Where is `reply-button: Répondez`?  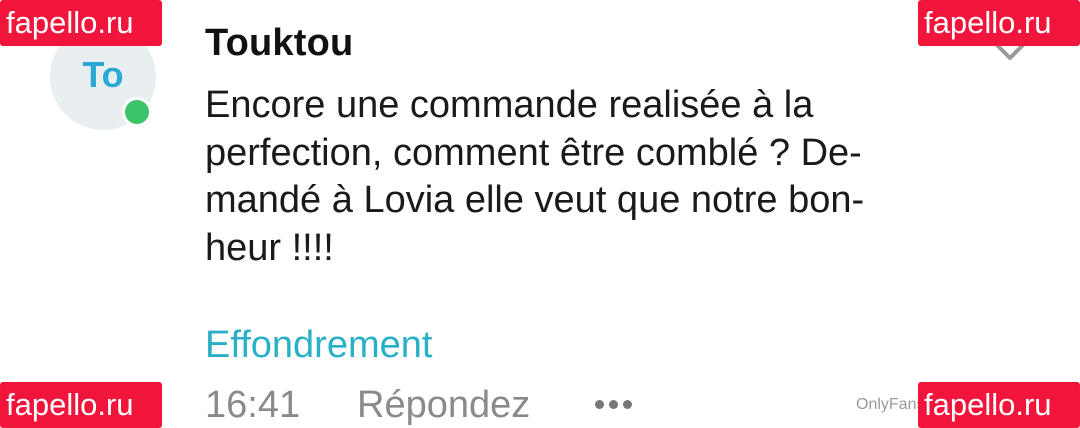
reply-button: Répondez is located at coordinates (443, 405).